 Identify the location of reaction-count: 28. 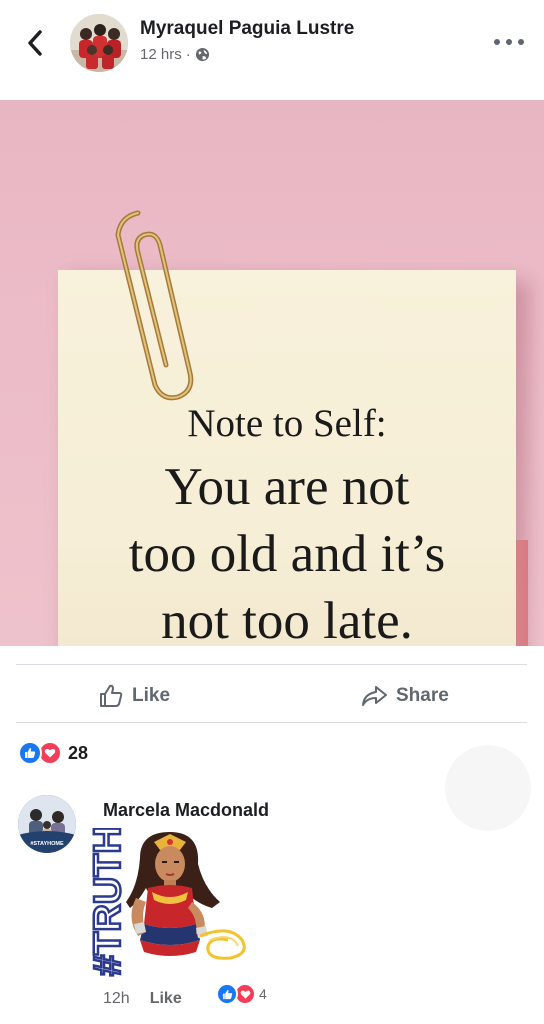
(78, 752).